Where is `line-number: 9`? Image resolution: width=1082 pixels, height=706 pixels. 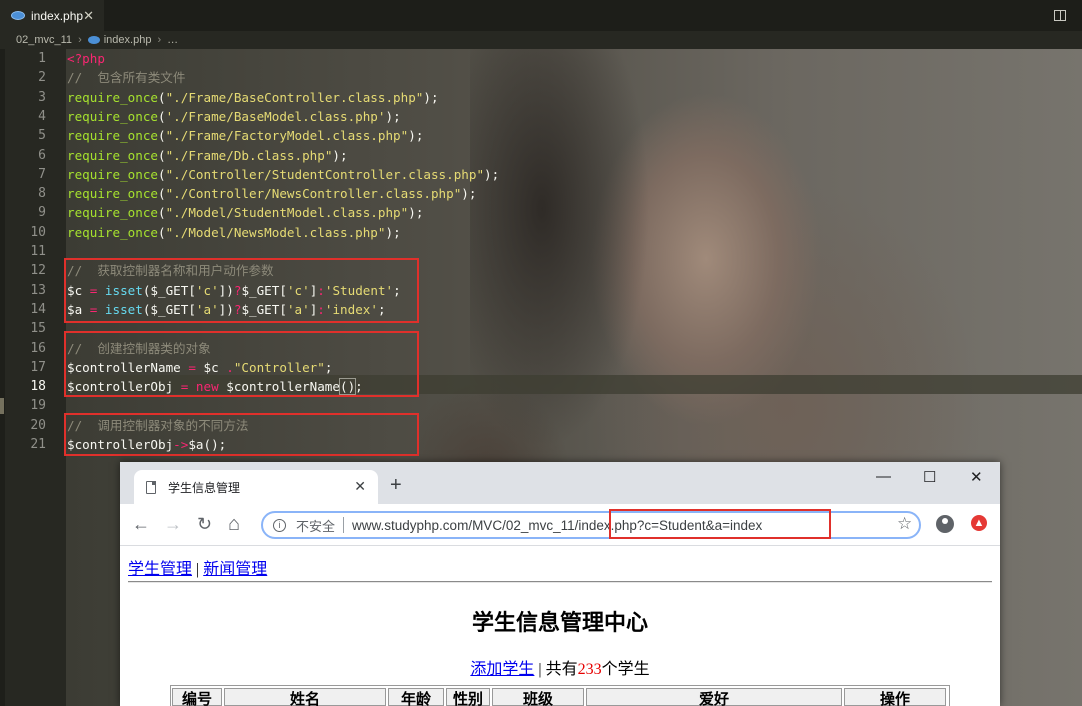
line-number: 9 is located at coordinates (42, 213).